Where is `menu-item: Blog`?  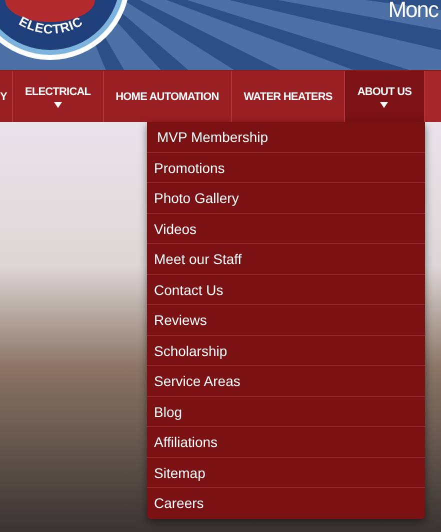 menu-item: Blog is located at coordinates (286, 411).